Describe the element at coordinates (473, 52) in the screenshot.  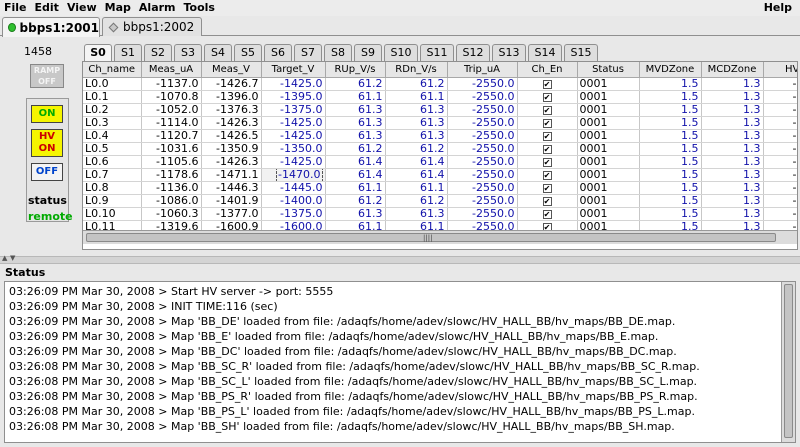
I see `tab-slot-s12: S12` at that location.